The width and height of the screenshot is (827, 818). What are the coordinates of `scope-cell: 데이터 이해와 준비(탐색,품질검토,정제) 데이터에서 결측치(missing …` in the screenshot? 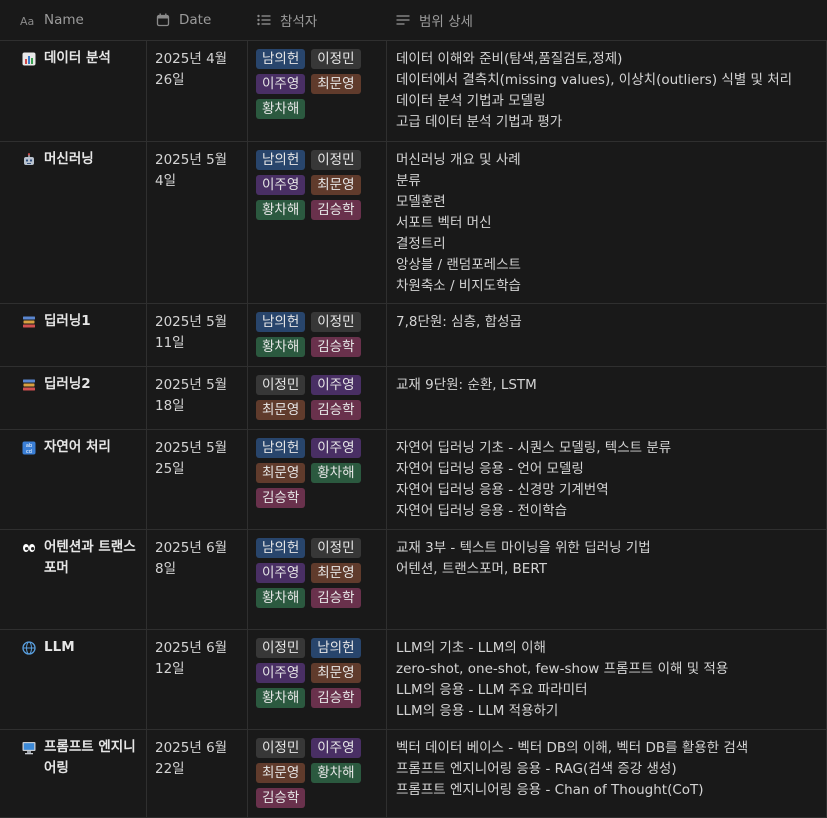 It's located at (607, 91).